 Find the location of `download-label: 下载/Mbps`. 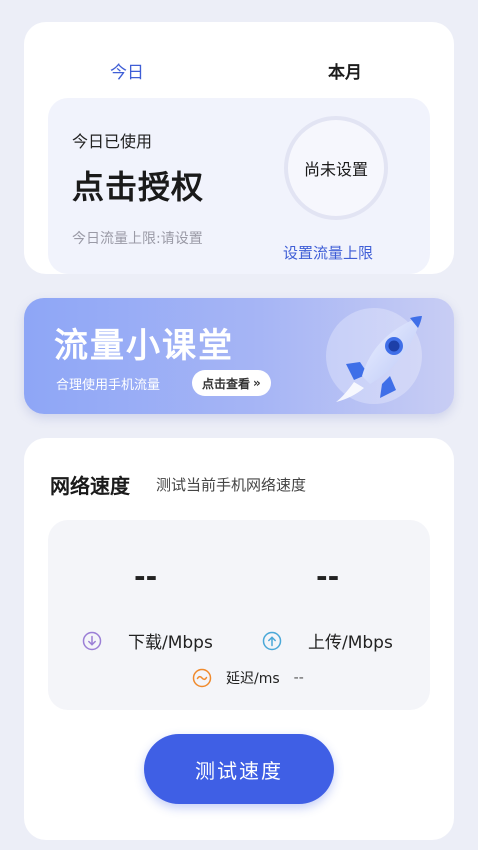

download-label: 下载/Mbps is located at coordinates (170, 643).